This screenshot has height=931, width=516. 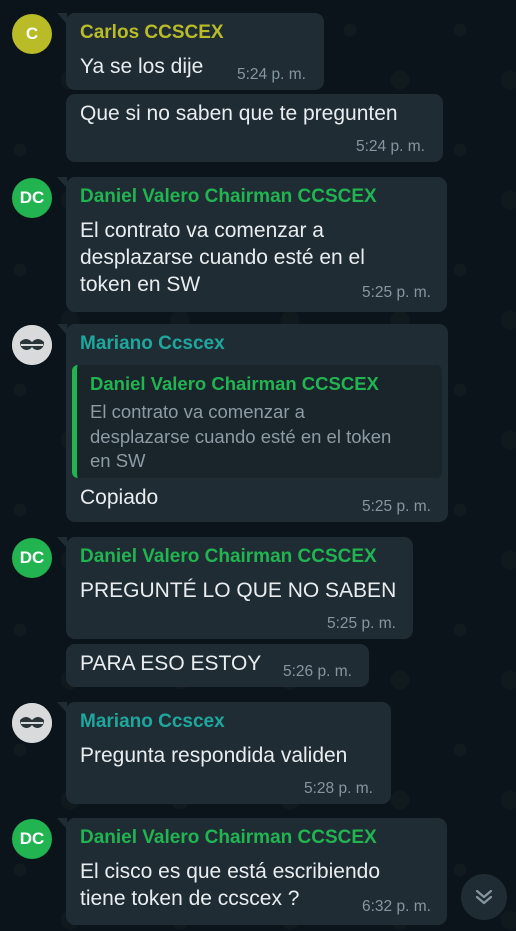 I want to click on message-time: 5:26 p. m., so click(x=317, y=671).